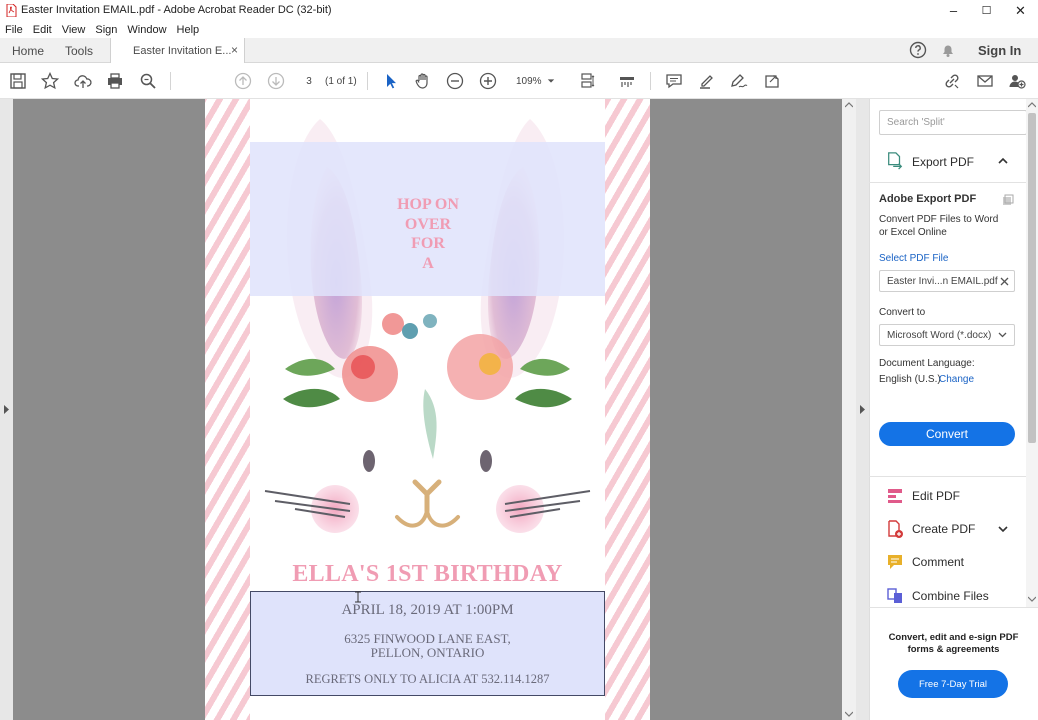  What do you see at coordinates (341, 81) in the screenshot?
I see `page-count: (1 of 1)` at bounding box center [341, 81].